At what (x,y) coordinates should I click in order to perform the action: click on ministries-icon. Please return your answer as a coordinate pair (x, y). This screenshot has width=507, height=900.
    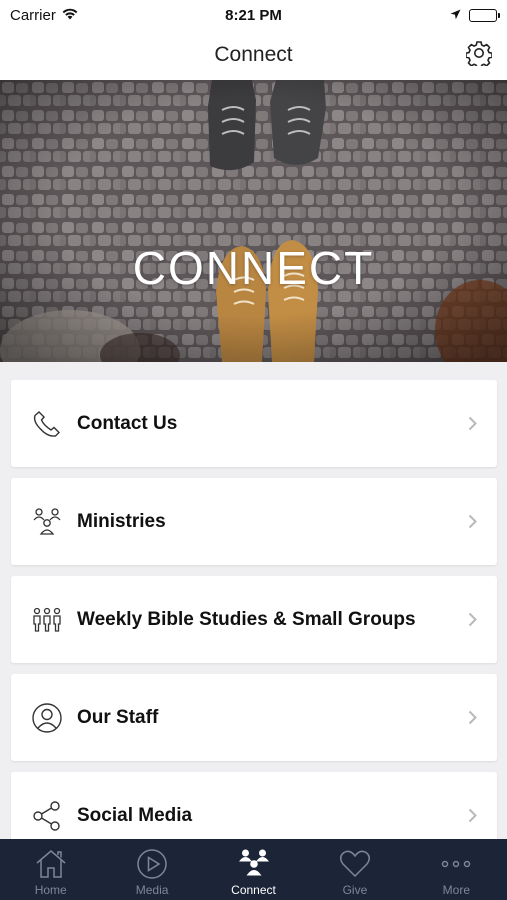
    Looking at the image, I should click on (47, 522).